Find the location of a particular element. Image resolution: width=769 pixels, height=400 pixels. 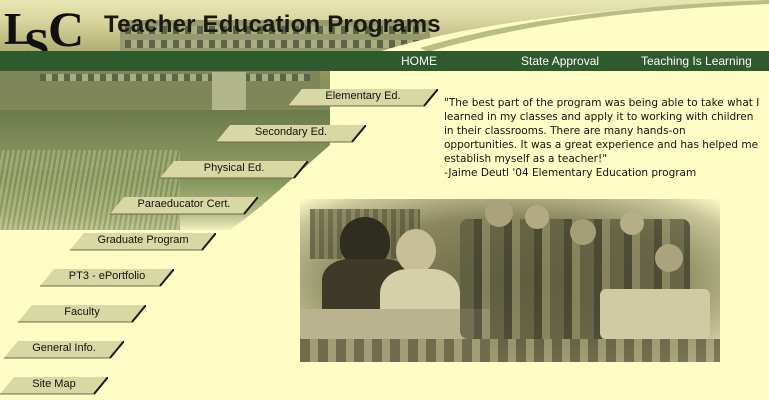

menu-item-label: Graduate Program is located at coordinates (143, 240).